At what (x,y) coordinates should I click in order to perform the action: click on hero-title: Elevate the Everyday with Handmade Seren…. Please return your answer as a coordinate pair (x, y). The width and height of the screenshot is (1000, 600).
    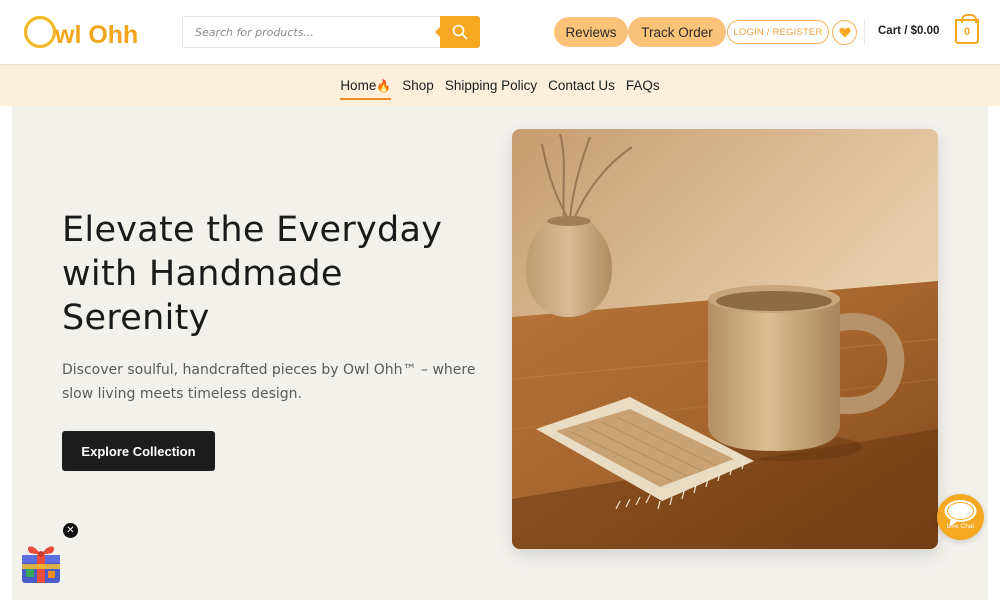
    Looking at the image, I should click on (277, 274).